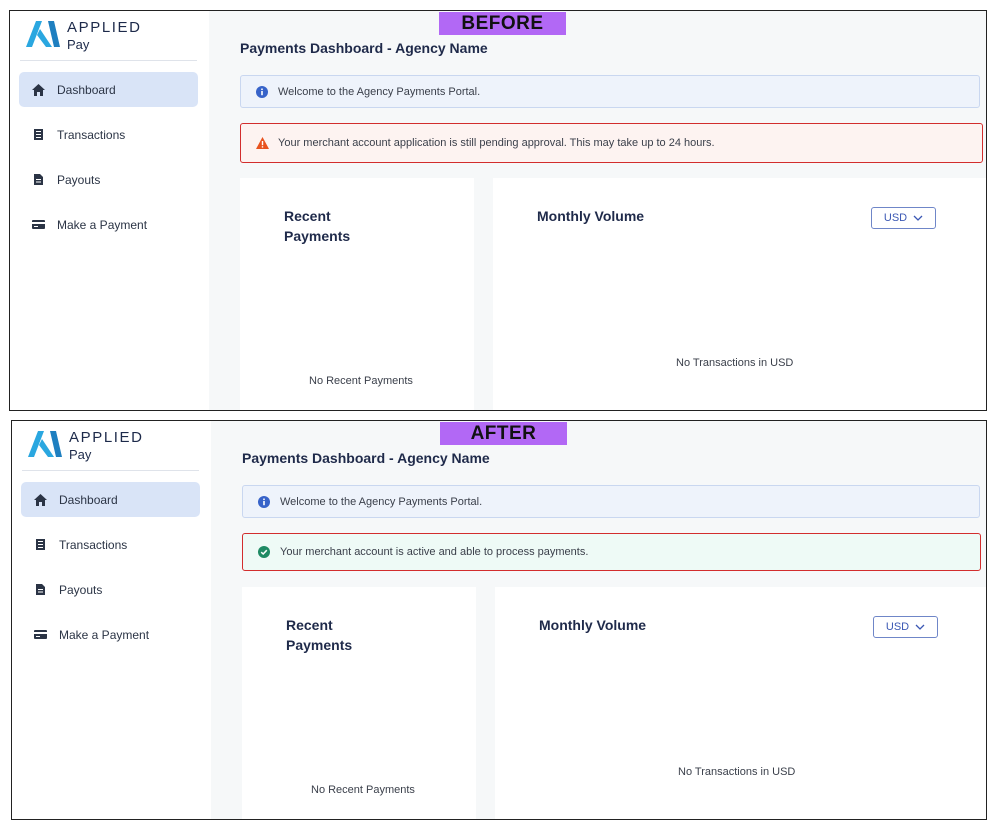 Image resolution: width=994 pixels, height=826 pixels. Describe the element at coordinates (503, 433) in the screenshot. I see `after-tag: AFTER` at that location.